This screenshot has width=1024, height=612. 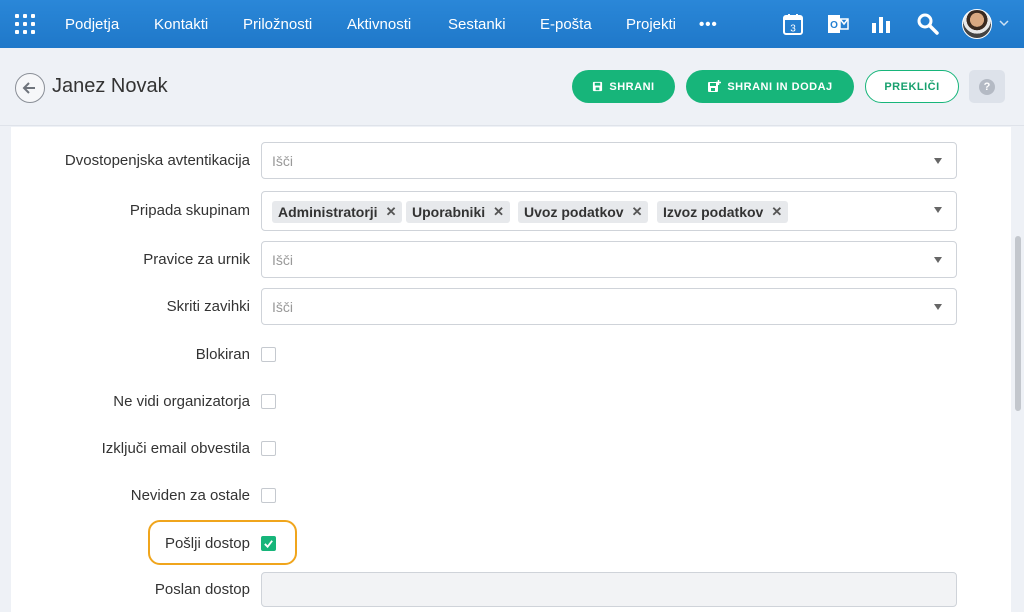 I want to click on group-tag: Uporabniki ✕, so click(x=458, y=212).